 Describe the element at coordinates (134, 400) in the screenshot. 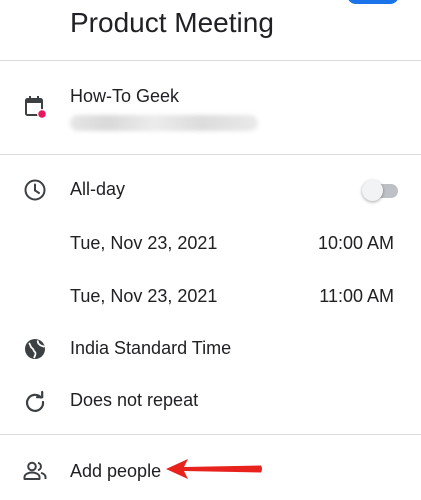

I see `repeat-option: Does not repeat` at that location.